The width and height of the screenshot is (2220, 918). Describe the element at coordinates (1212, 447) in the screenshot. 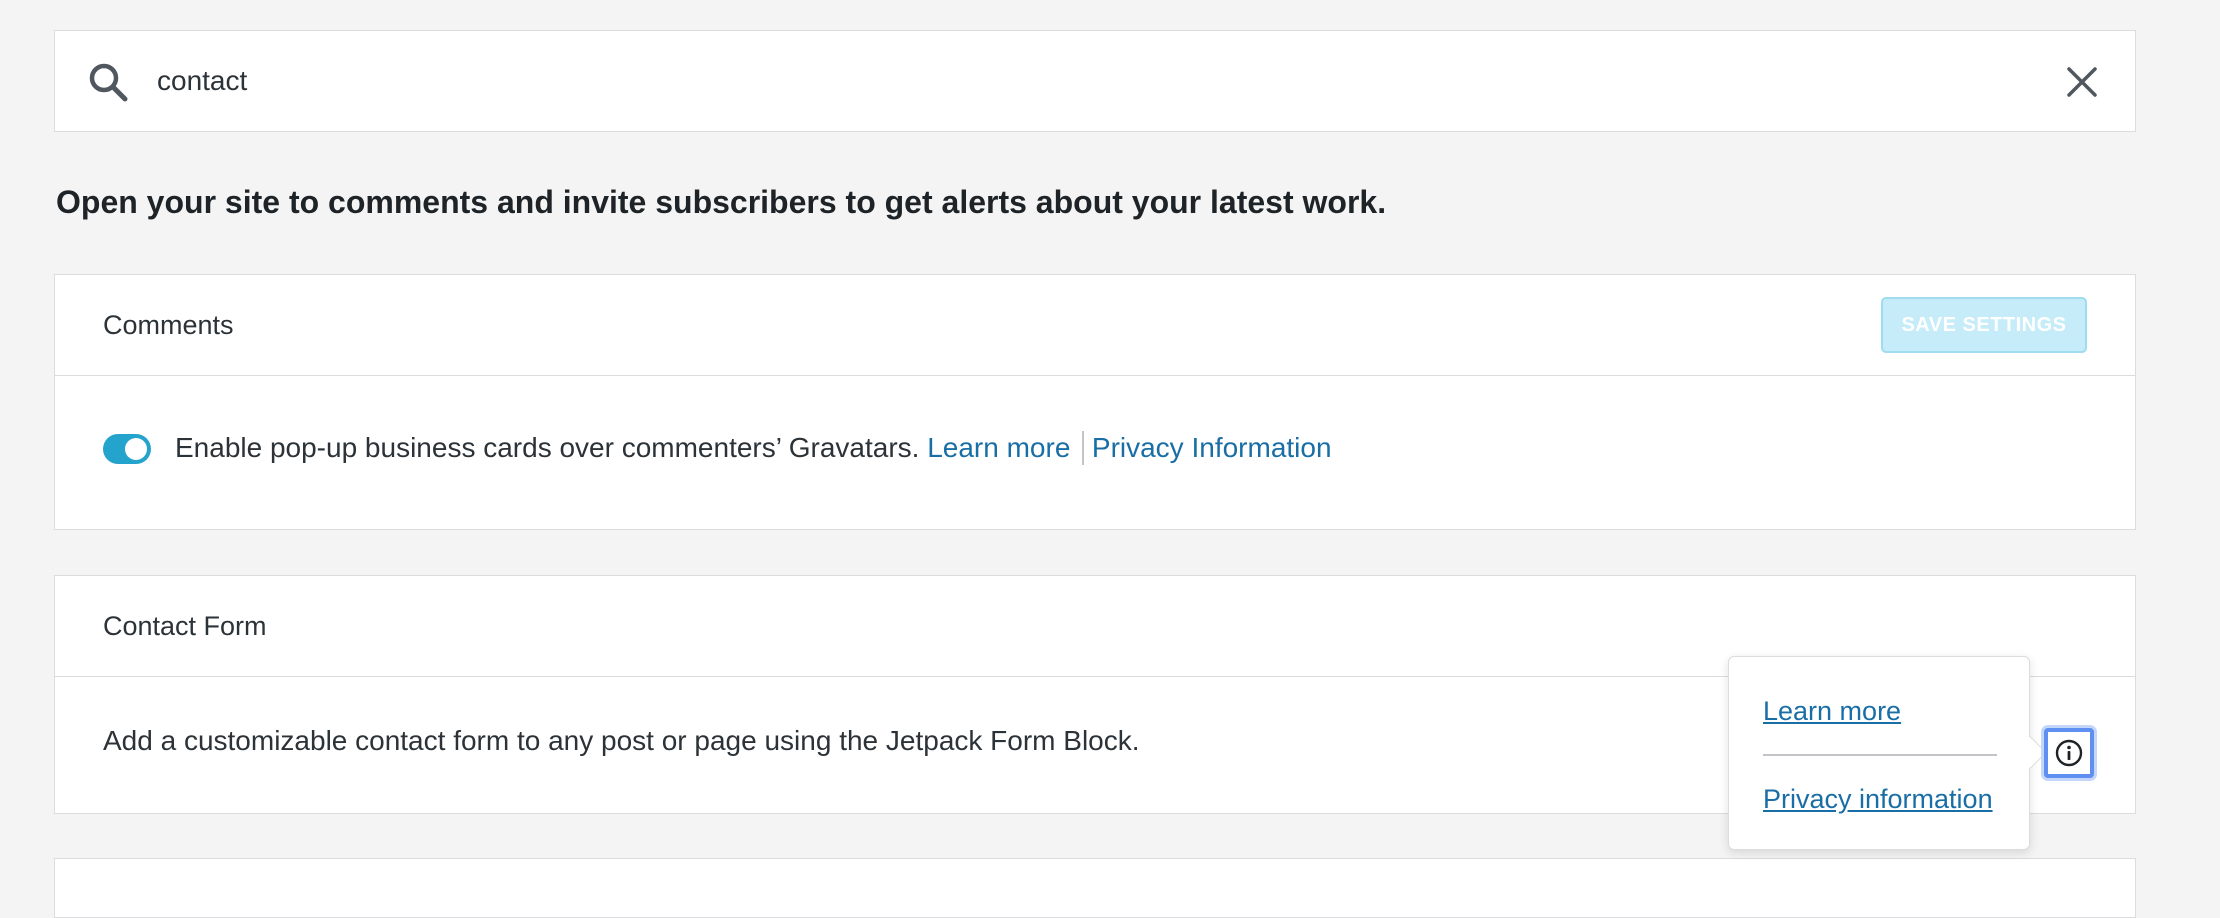

I see `privacy-information-link: Privacy Information` at that location.